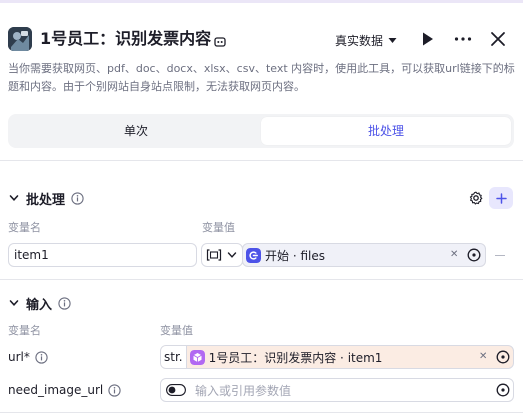 This screenshot has width=523, height=420. I want to click on start-node-icon, so click(253, 255).